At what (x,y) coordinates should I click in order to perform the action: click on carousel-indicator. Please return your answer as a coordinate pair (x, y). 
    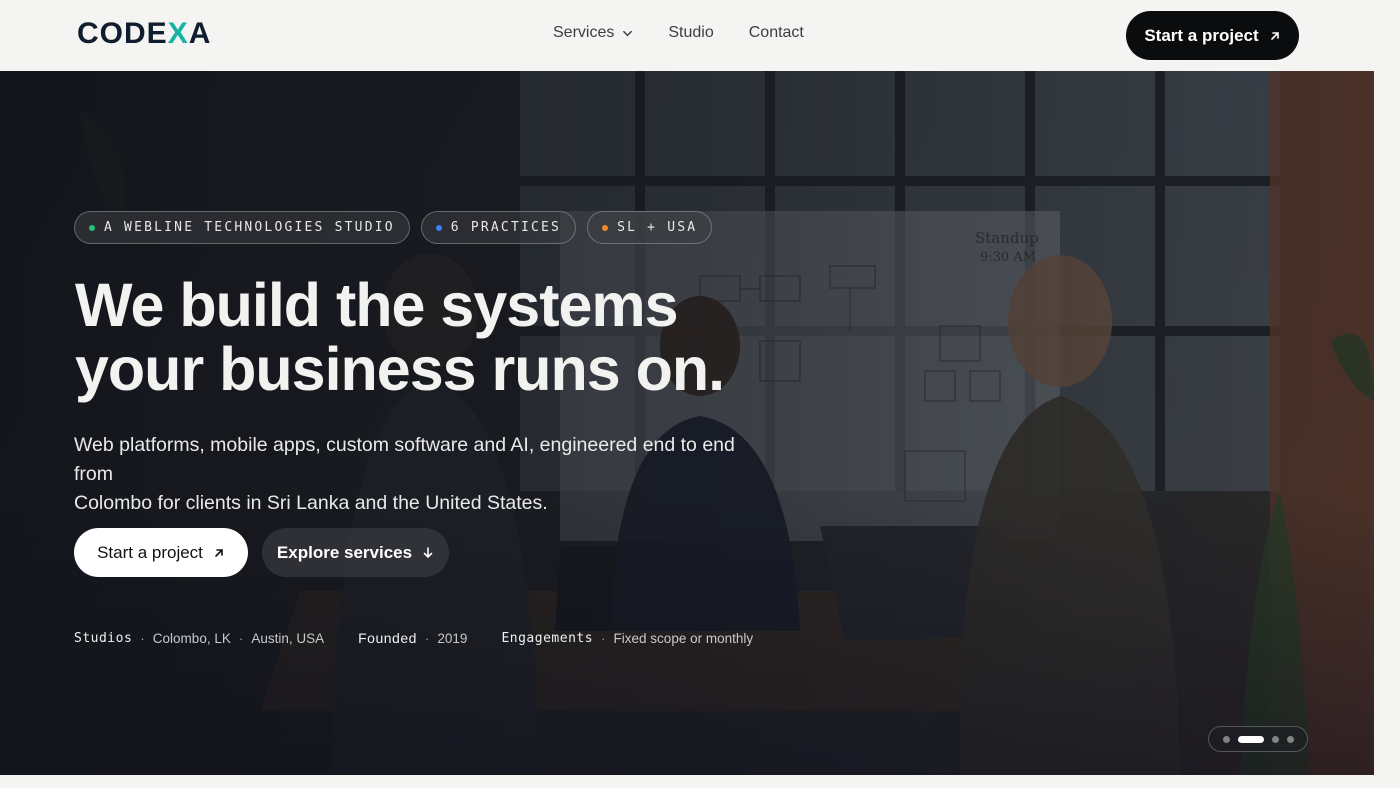
    Looking at the image, I should click on (1258, 739).